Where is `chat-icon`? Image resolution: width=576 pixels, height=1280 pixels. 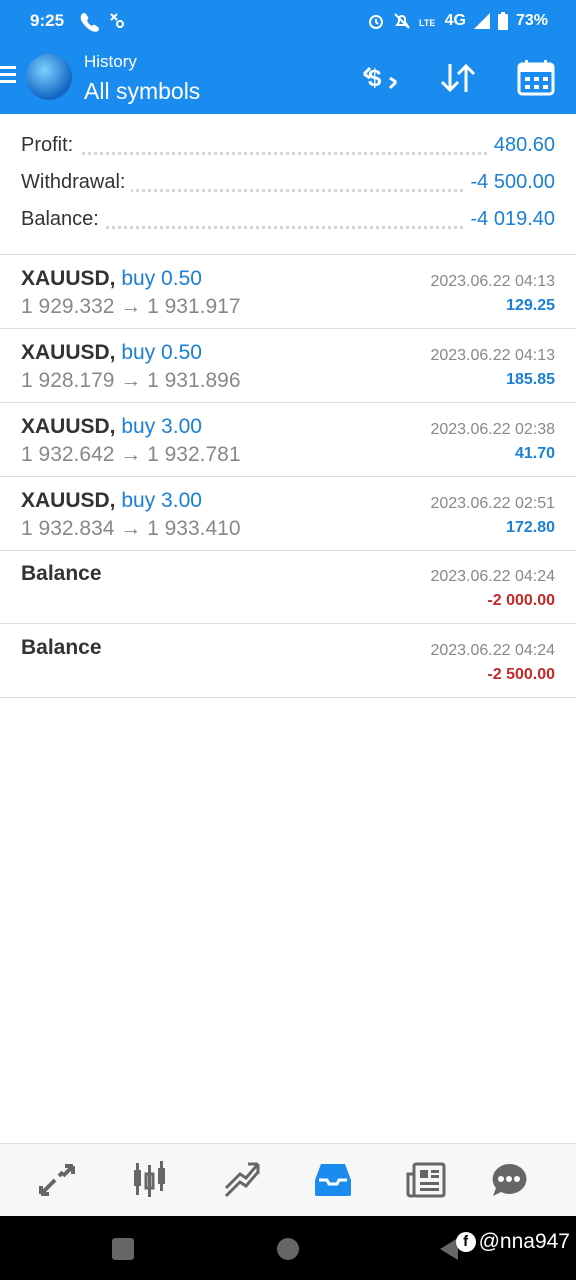 chat-icon is located at coordinates (509, 1180).